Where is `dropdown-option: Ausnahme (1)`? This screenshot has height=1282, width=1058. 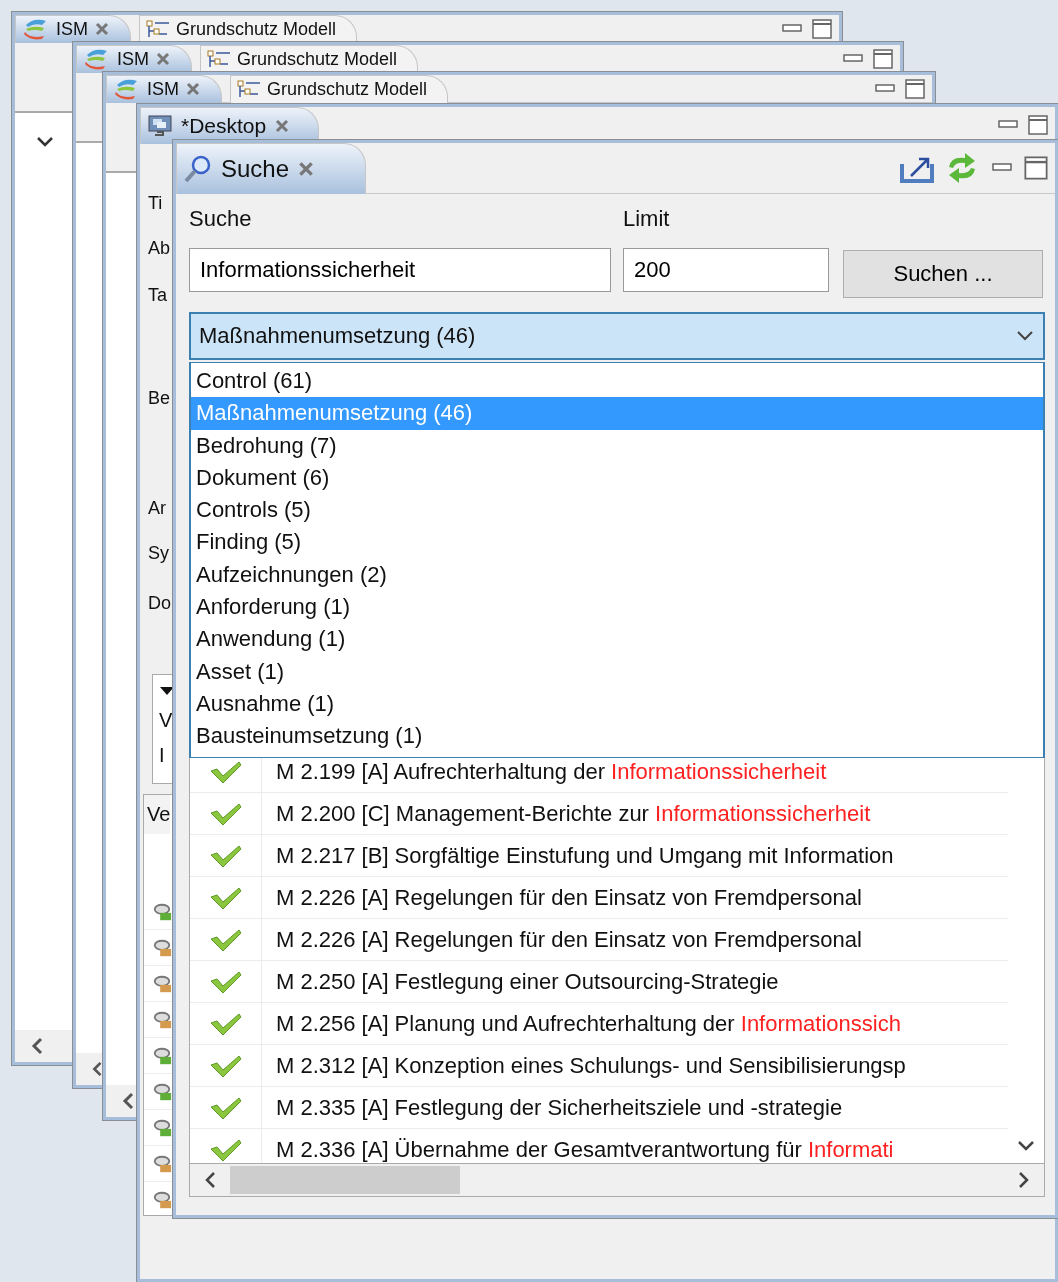
dropdown-option: Ausnahme (1) is located at coordinates (617, 704).